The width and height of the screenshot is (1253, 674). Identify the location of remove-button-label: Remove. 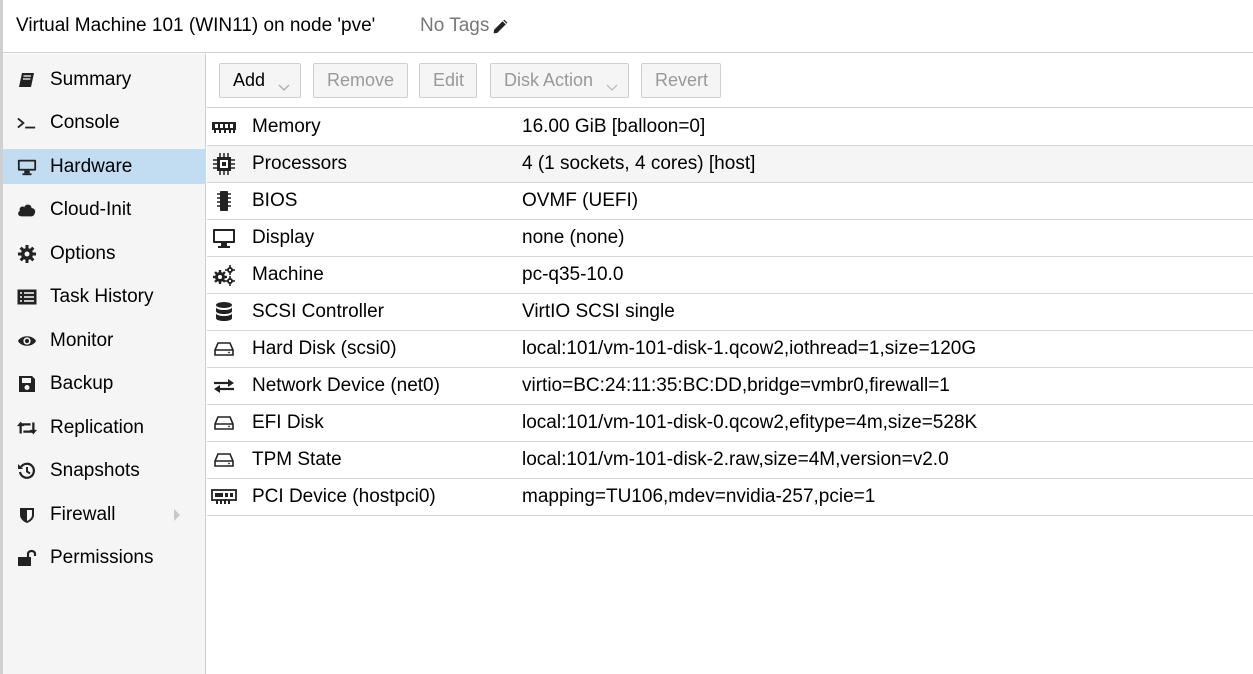
(361, 80).